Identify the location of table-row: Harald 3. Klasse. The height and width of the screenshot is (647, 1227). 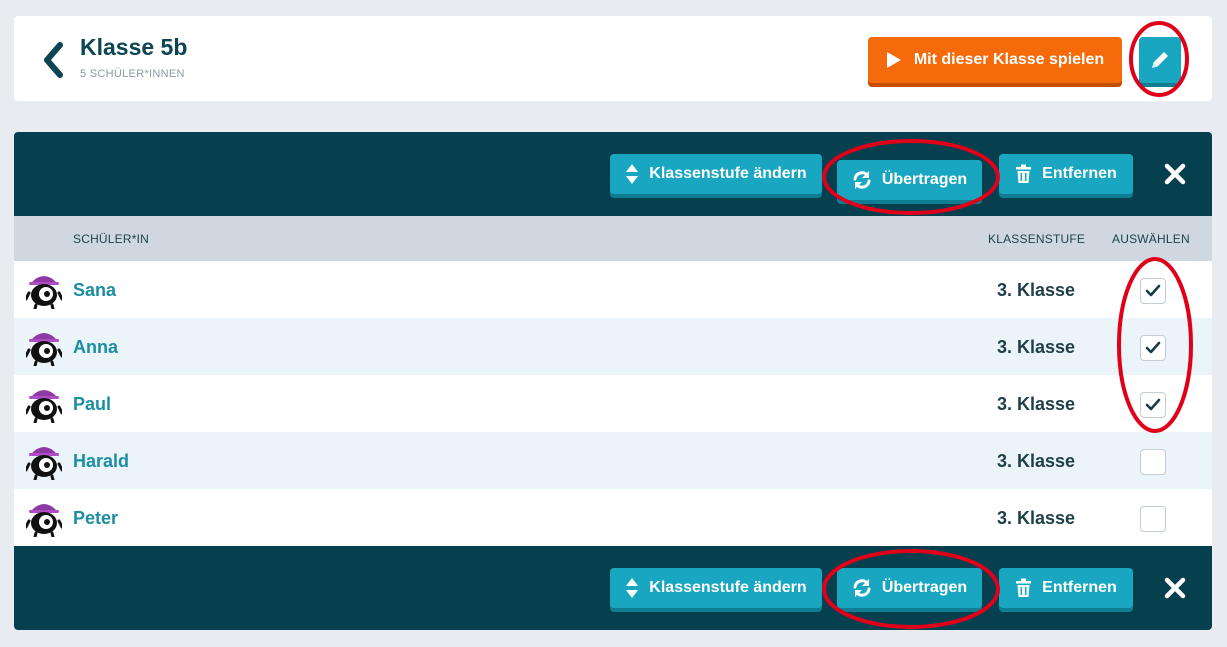
(613, 460).